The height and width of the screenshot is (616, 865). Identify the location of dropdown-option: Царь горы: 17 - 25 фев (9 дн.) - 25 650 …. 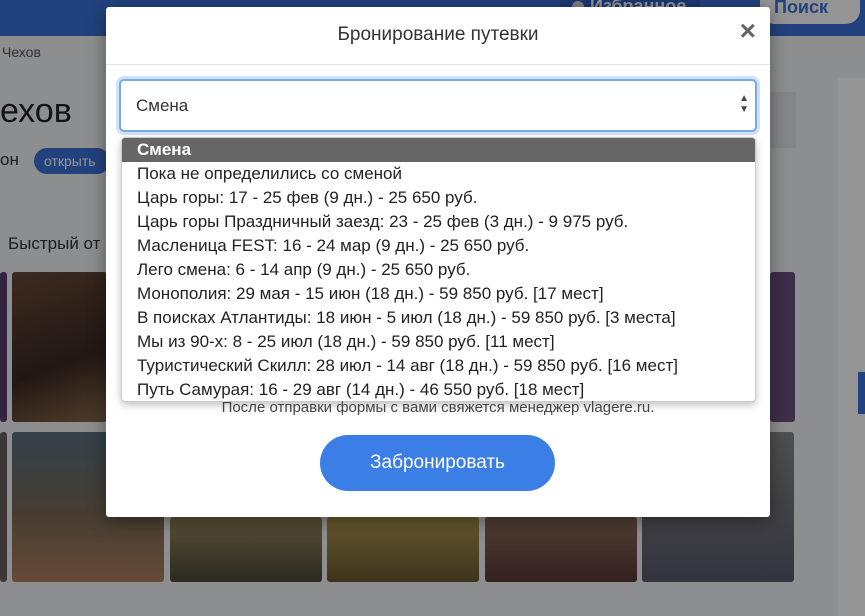
(438, 198).